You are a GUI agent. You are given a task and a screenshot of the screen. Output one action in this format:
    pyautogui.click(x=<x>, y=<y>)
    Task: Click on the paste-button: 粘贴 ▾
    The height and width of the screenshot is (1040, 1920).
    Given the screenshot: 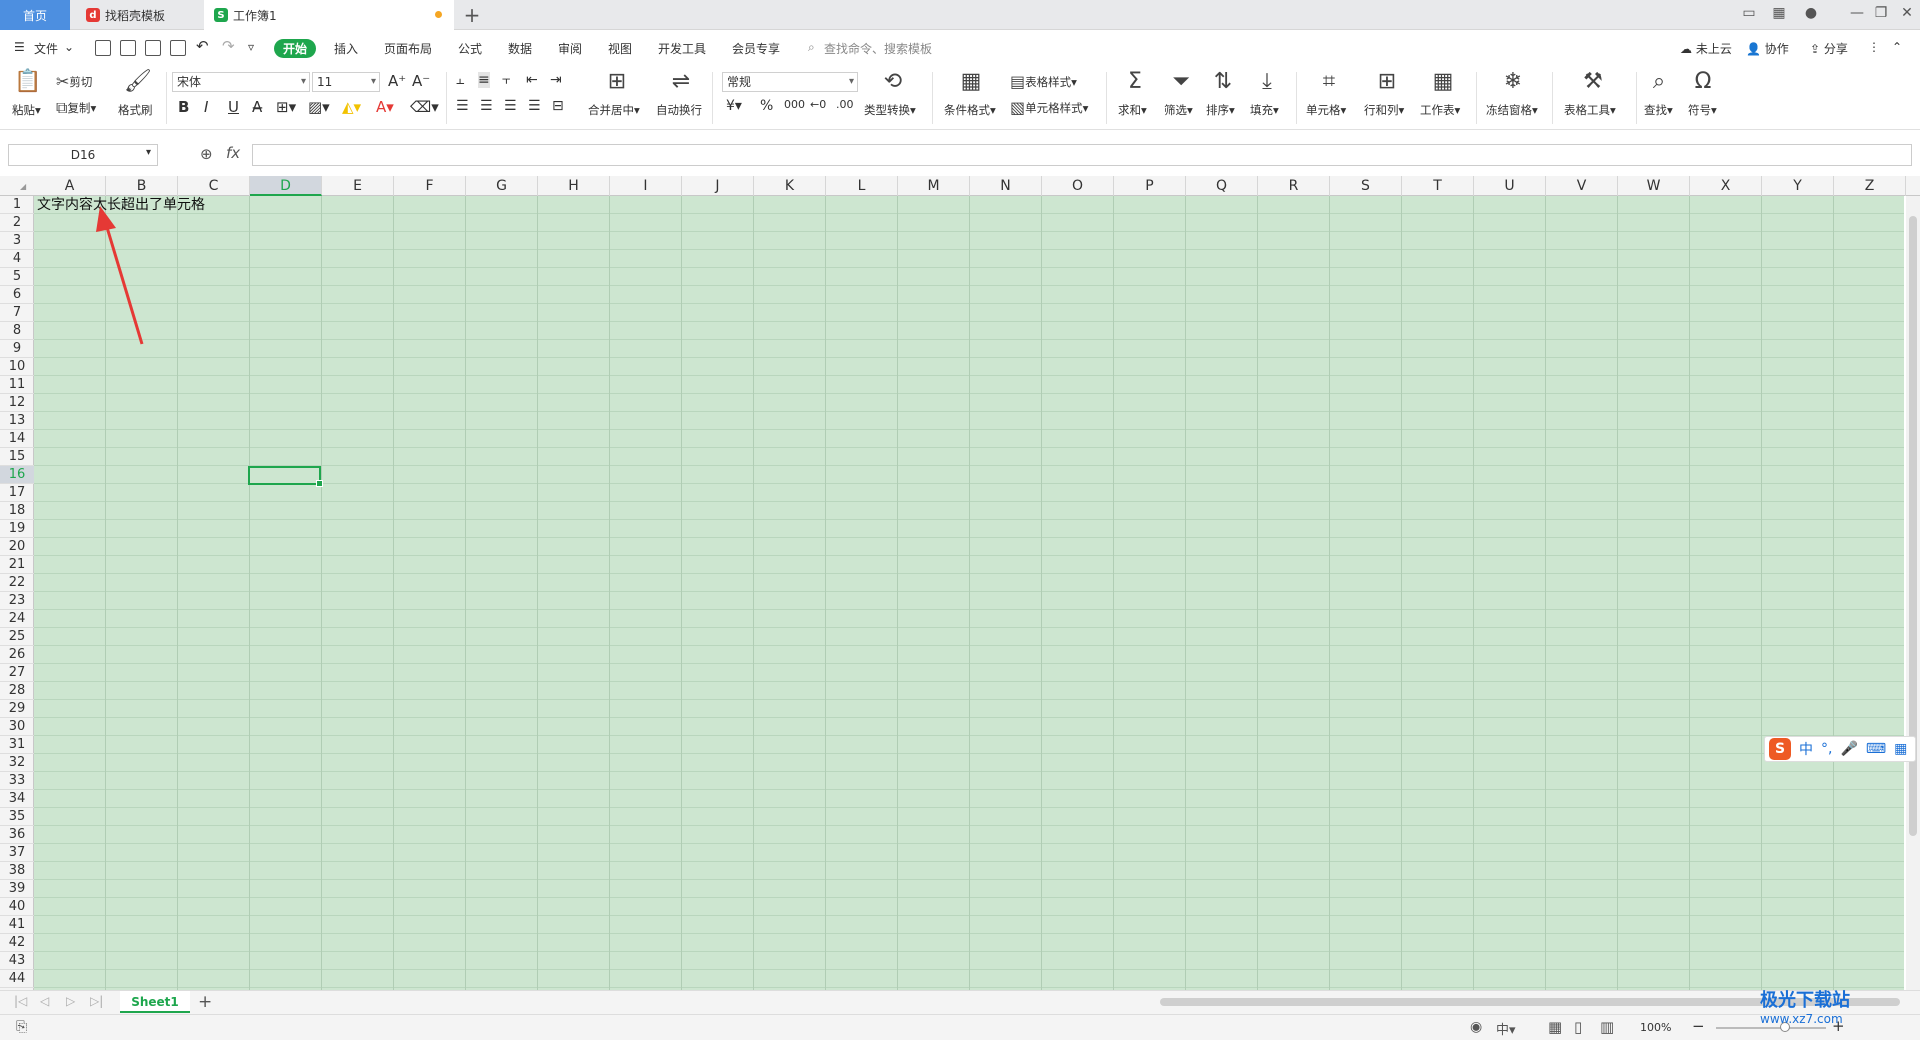 What is the action you would take?
    pyautogui.click(x=26, y=110)
    